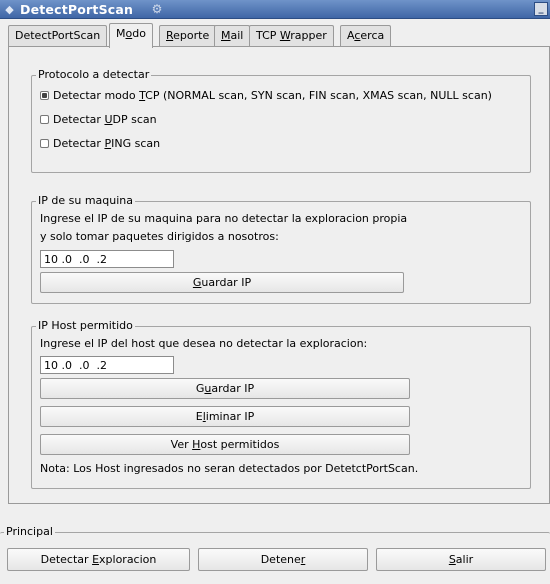 This screenshot has height=584, width=550. Describe the element at coordinates (303, 559) in the screenshot. I see `button-label-mnemonic: r` at that location.